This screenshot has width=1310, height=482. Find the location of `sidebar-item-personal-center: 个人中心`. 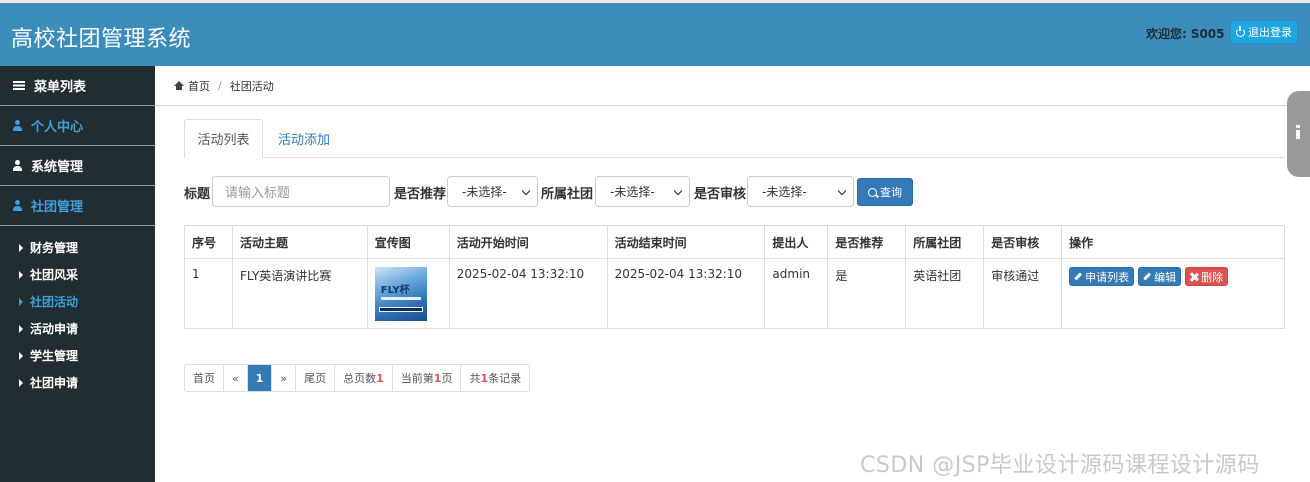

sidebar-item-personal-center: 个人中心 is located at coordinates (77, 126).